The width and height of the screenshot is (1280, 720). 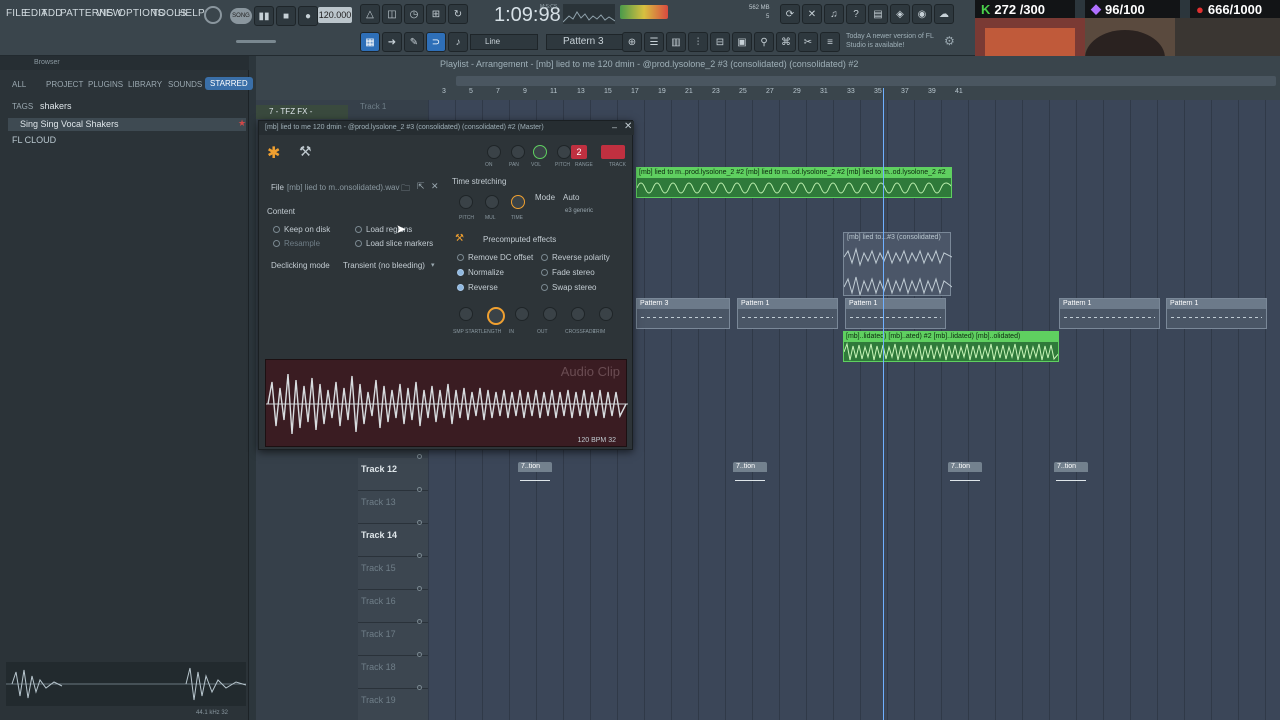 I want to click on track-label: Track 13, so click(x=378, y=502).